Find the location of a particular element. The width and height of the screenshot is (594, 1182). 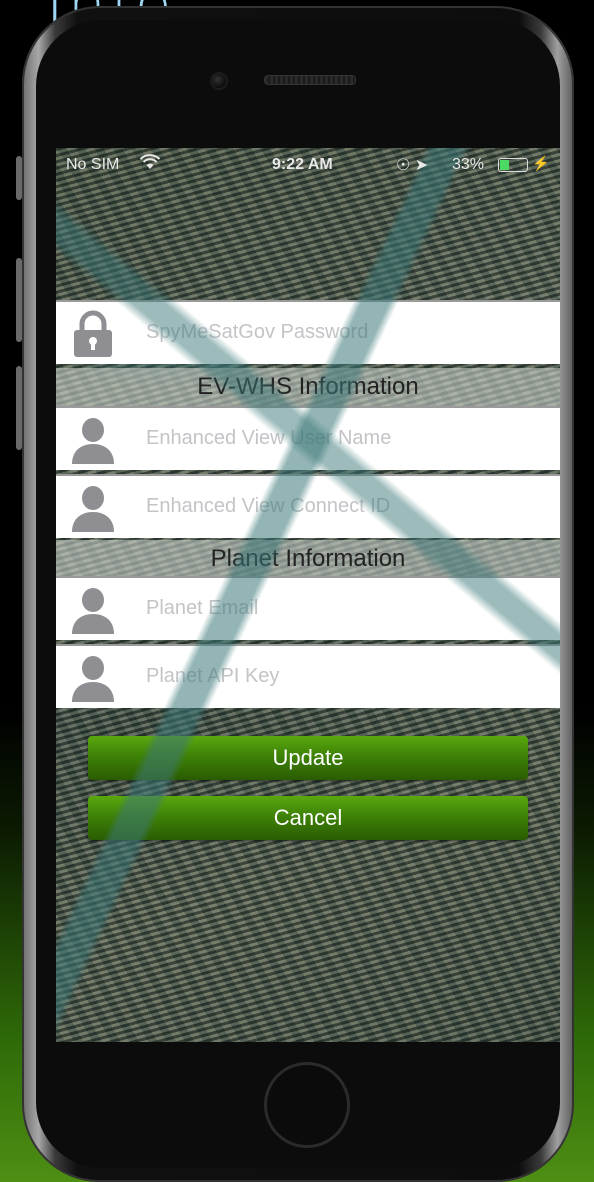

ev-connect-id-row is located at coordinates (308, 506).